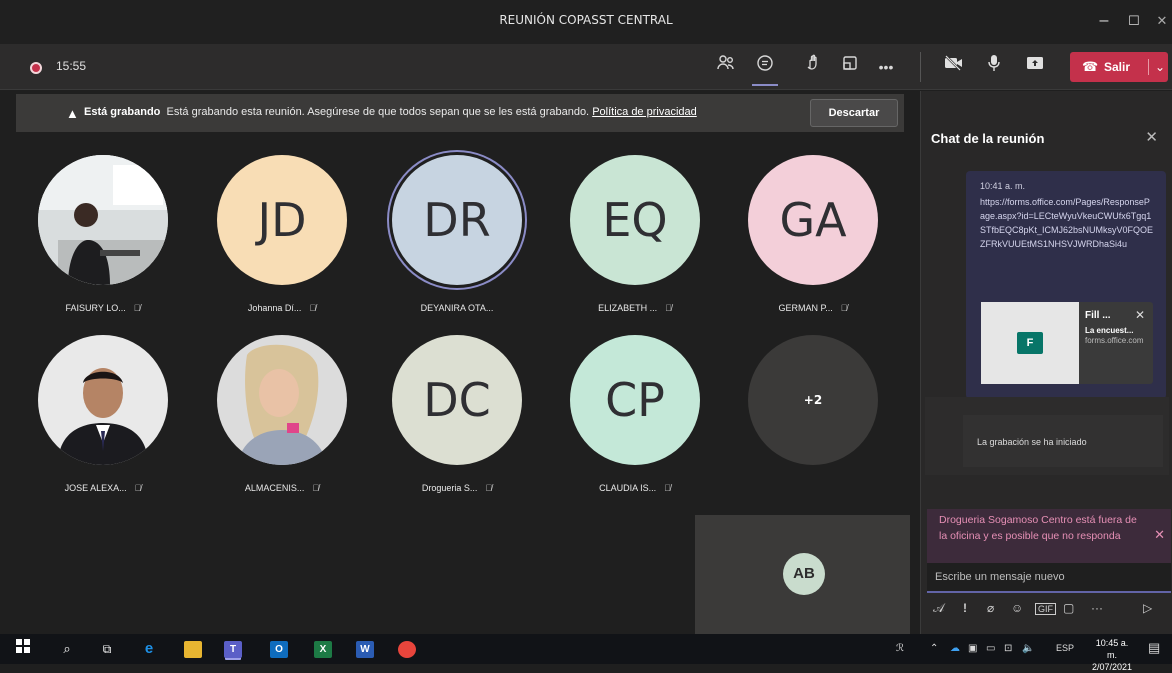 This screenshot has width=1172, height=673. I want to click on send-icon: ▷, so click(1147, 608).